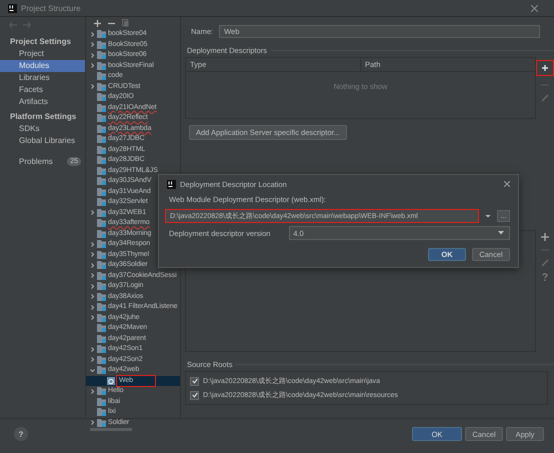 The image size is (554, 453). What do you see at coordinates (42, 54) in the screenshot?
I see `sidebar-item: Project` at bounding box center [42, 54].